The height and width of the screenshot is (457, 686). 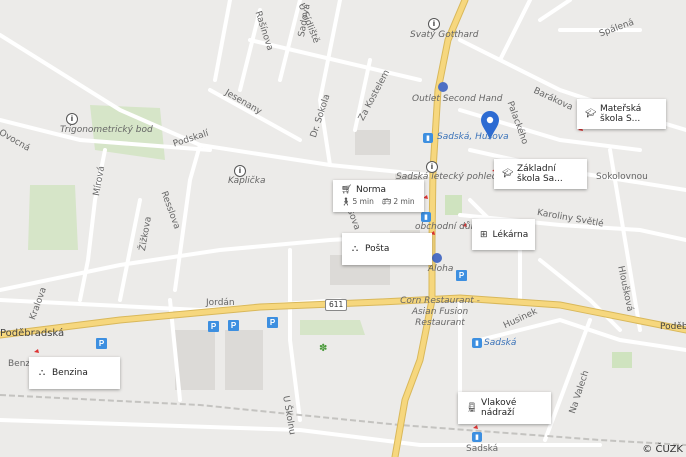 I want to click on walking-icon: 🚶︎, so click(x=346, y=201).